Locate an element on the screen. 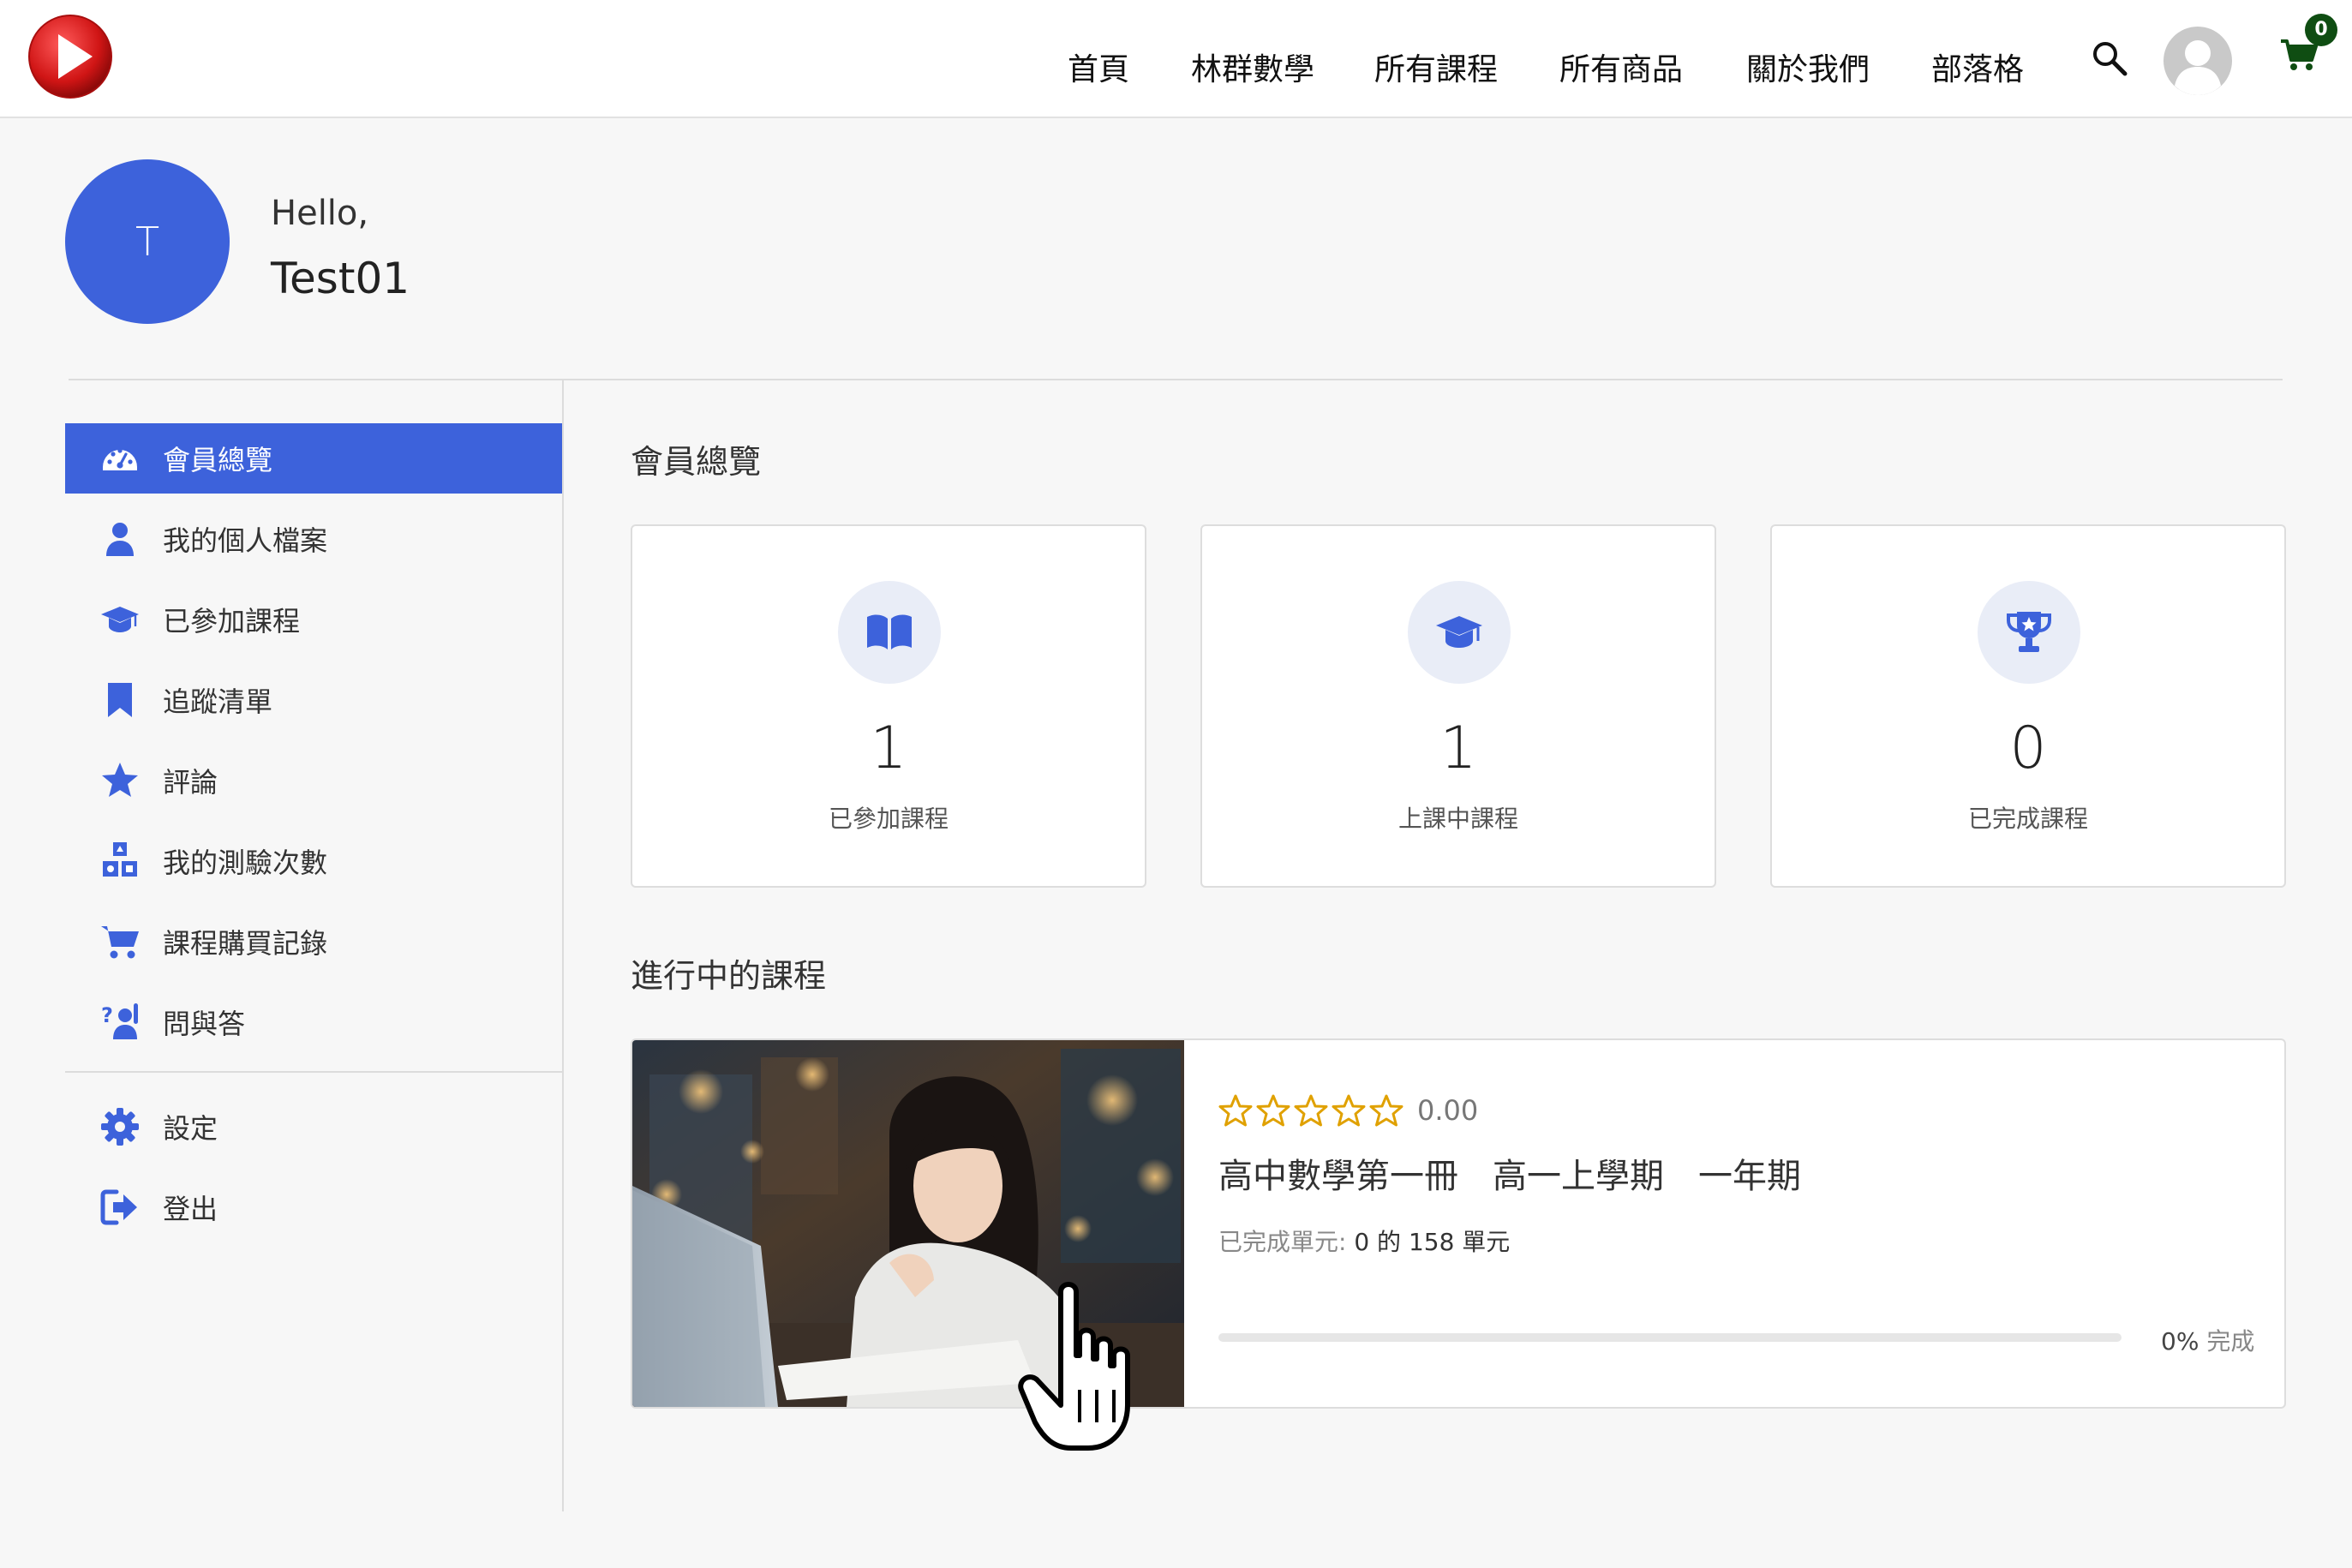  sidebar-item-label: 評論 is located at coordinates (190, 782).